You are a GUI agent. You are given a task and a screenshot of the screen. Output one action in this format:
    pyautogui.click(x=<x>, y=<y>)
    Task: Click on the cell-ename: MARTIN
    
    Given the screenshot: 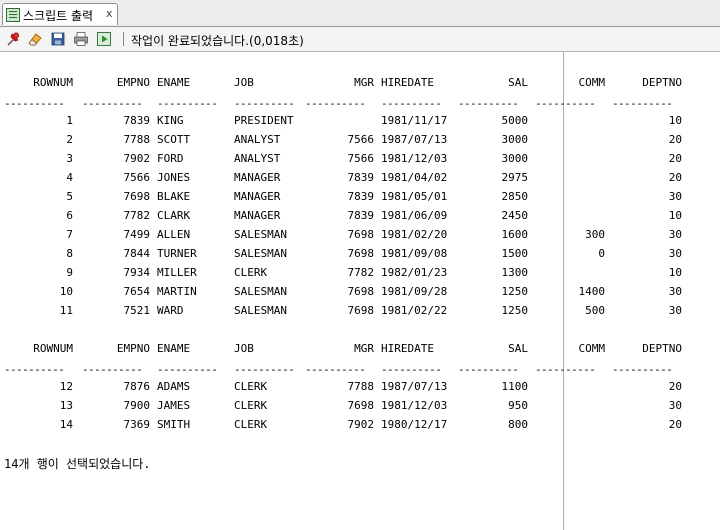 What is the action you would take?
    pyautogui.click(x=177, y=291)
    